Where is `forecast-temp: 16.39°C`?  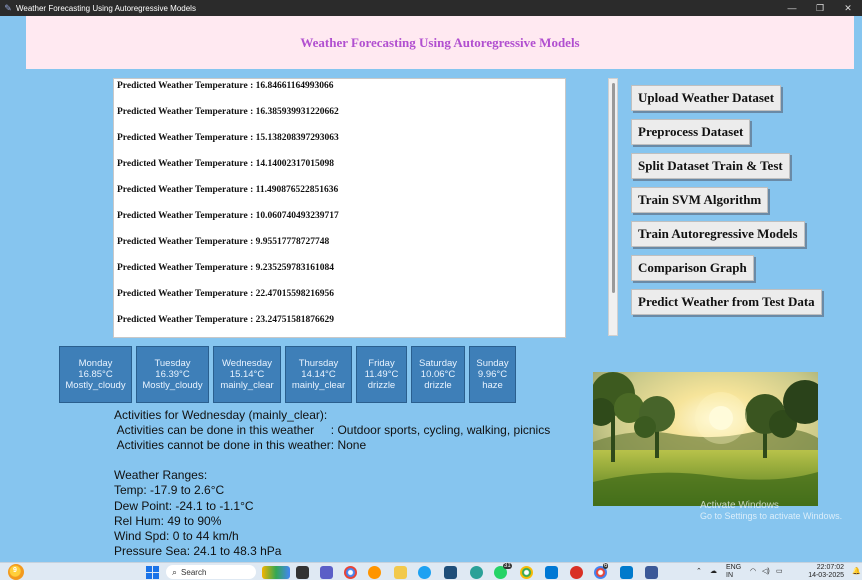
forecast-temp: 16.39°C is located at coordinates (172, 374).